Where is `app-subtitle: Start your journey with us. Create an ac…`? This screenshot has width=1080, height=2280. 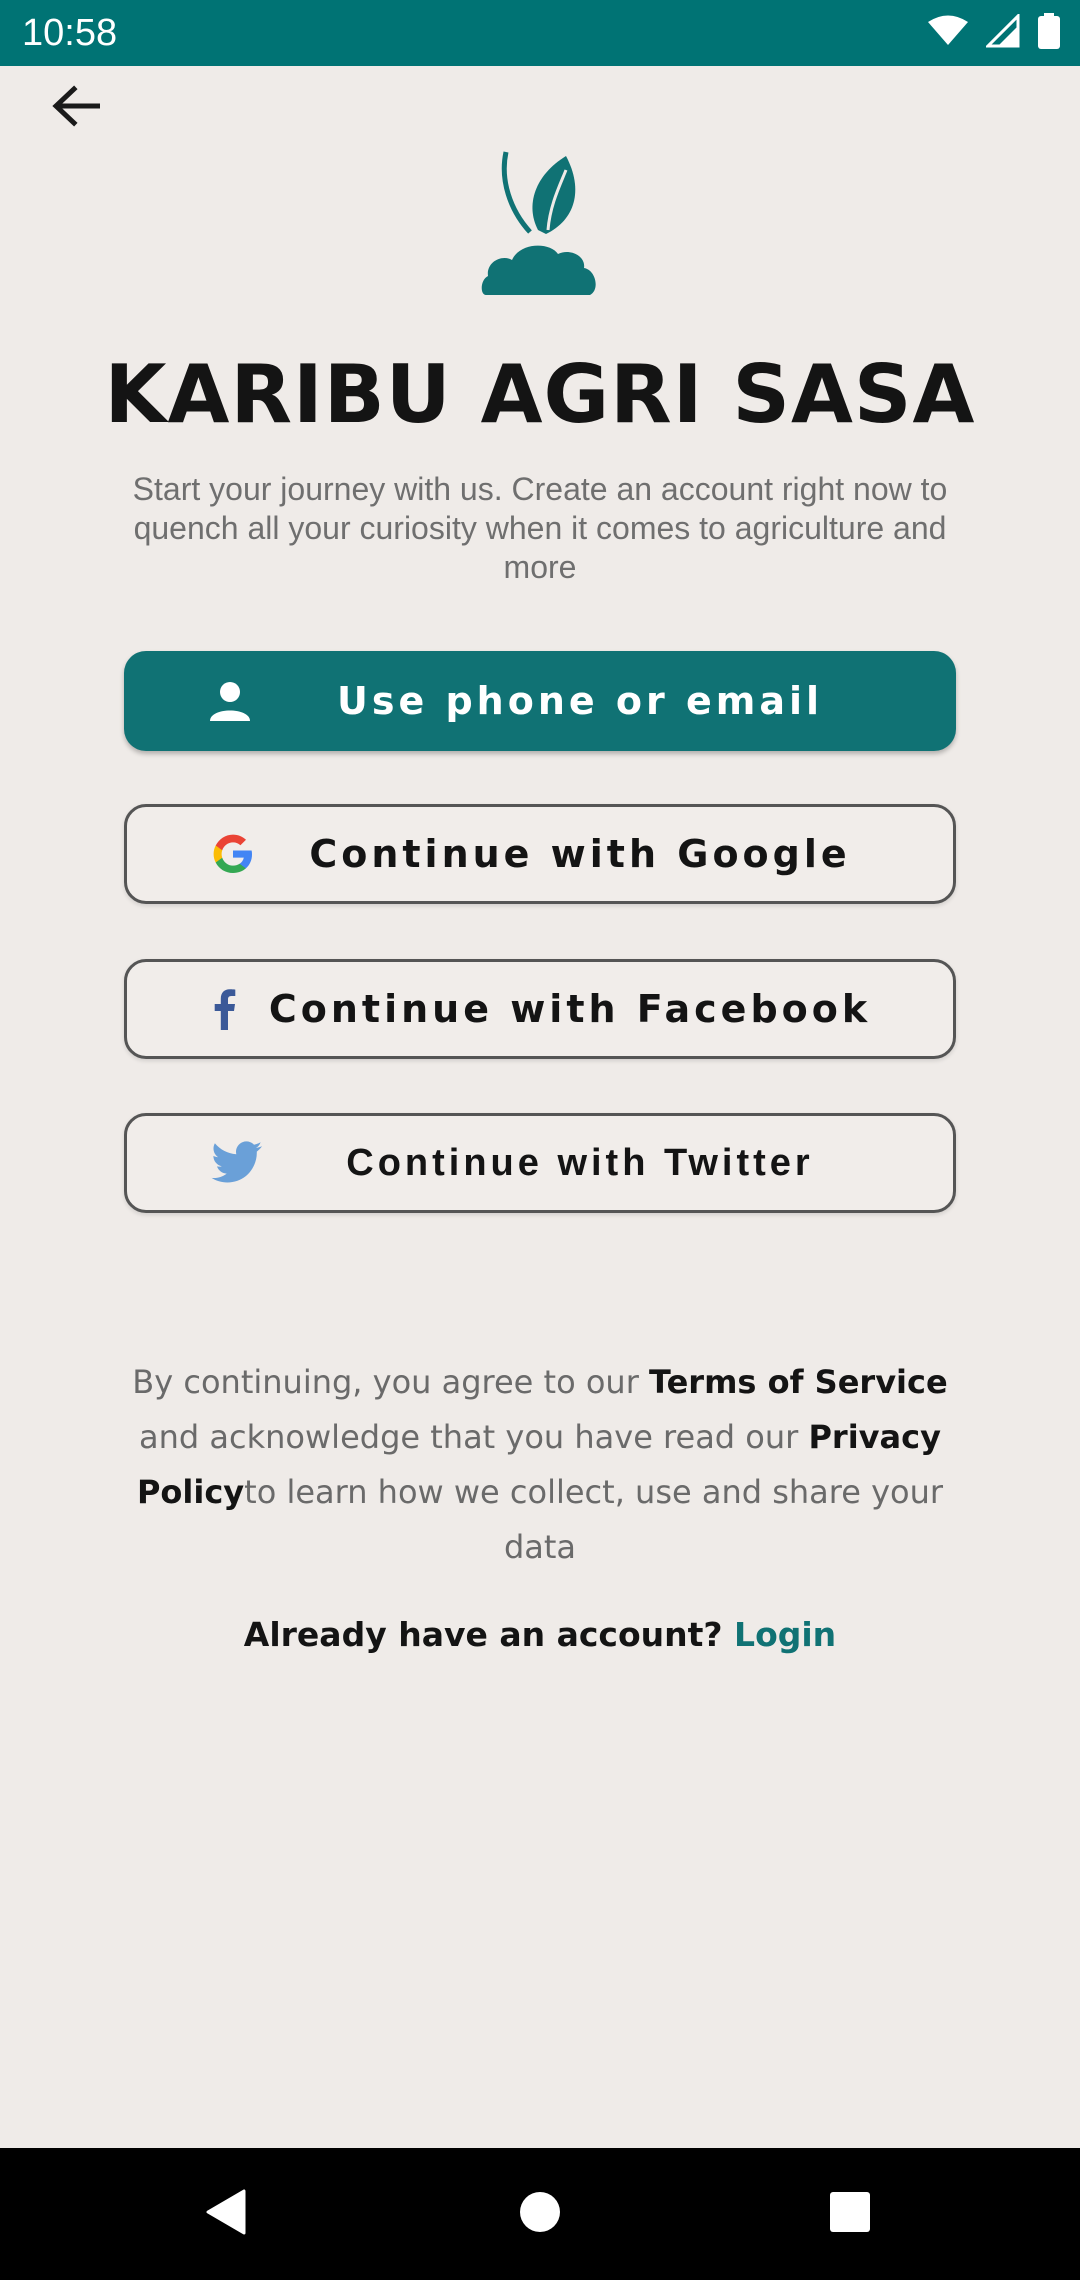 app-subtitle: Start your journey with us. Create an ac… is located at coordinates (540, 528).